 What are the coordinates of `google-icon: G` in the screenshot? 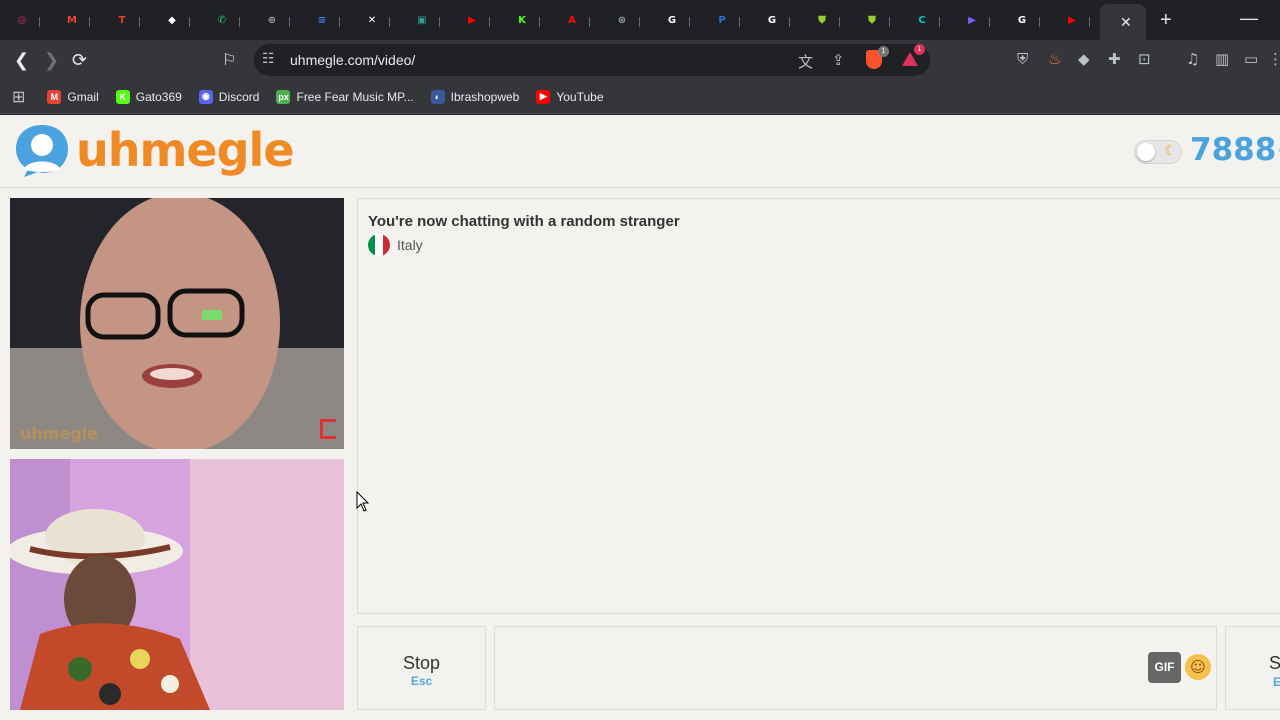 It's located at (672, 20).